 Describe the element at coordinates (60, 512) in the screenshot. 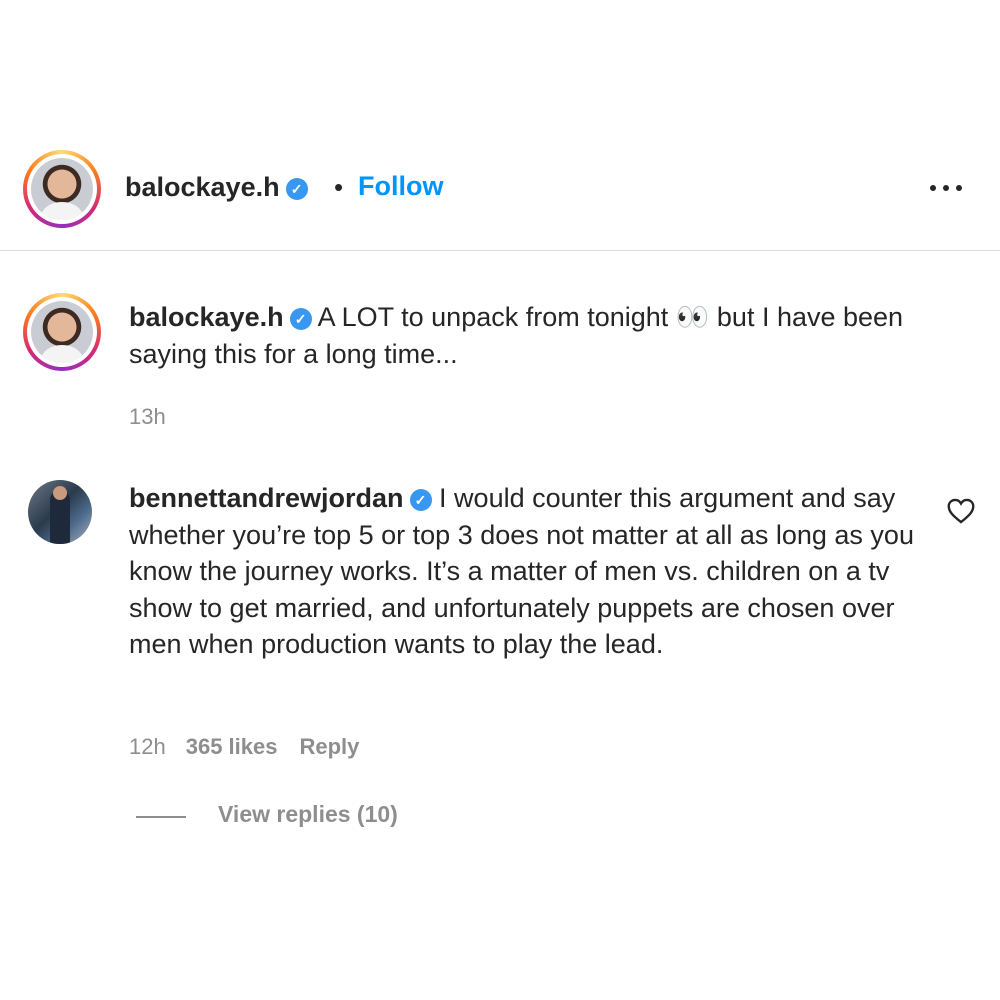

I see `avatar-bennettandrewjordan` at that location.